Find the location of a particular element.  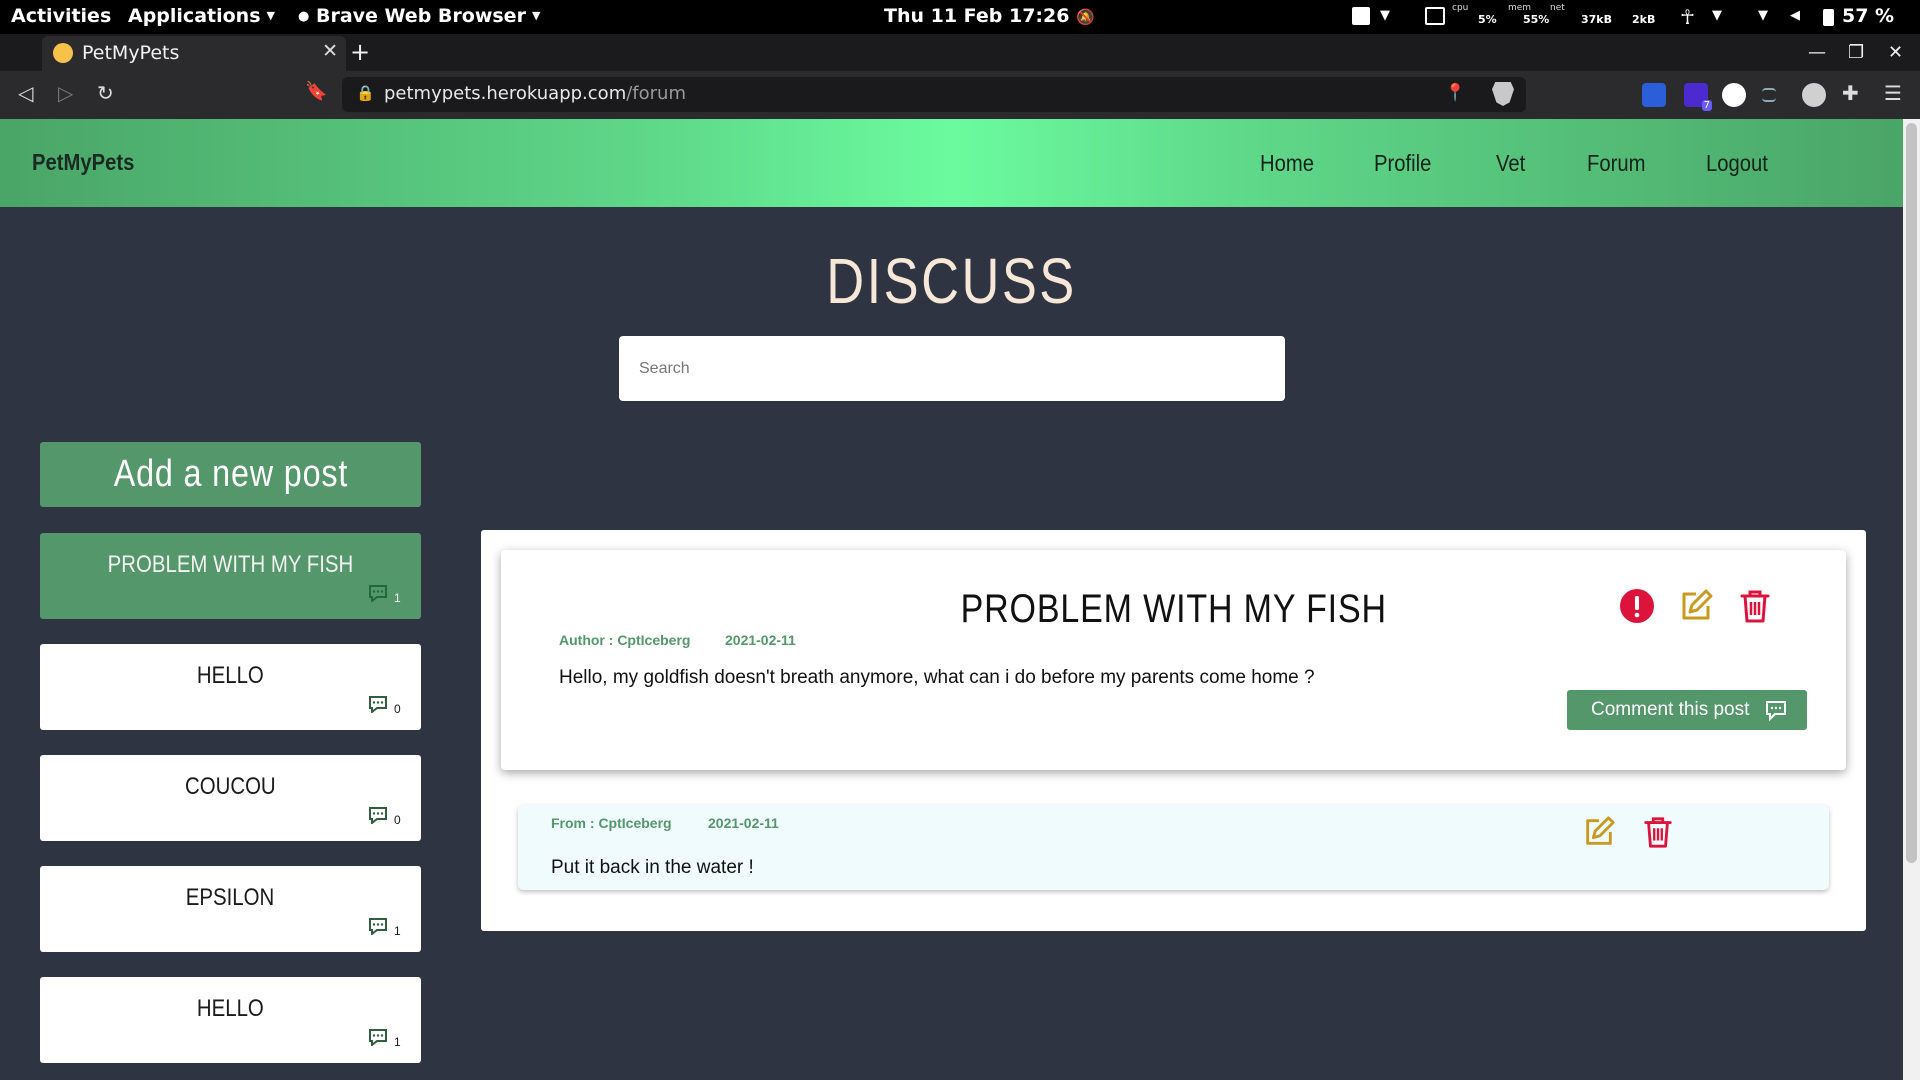

brand-logo: PetMyPets is located at coordinates (83, 162).